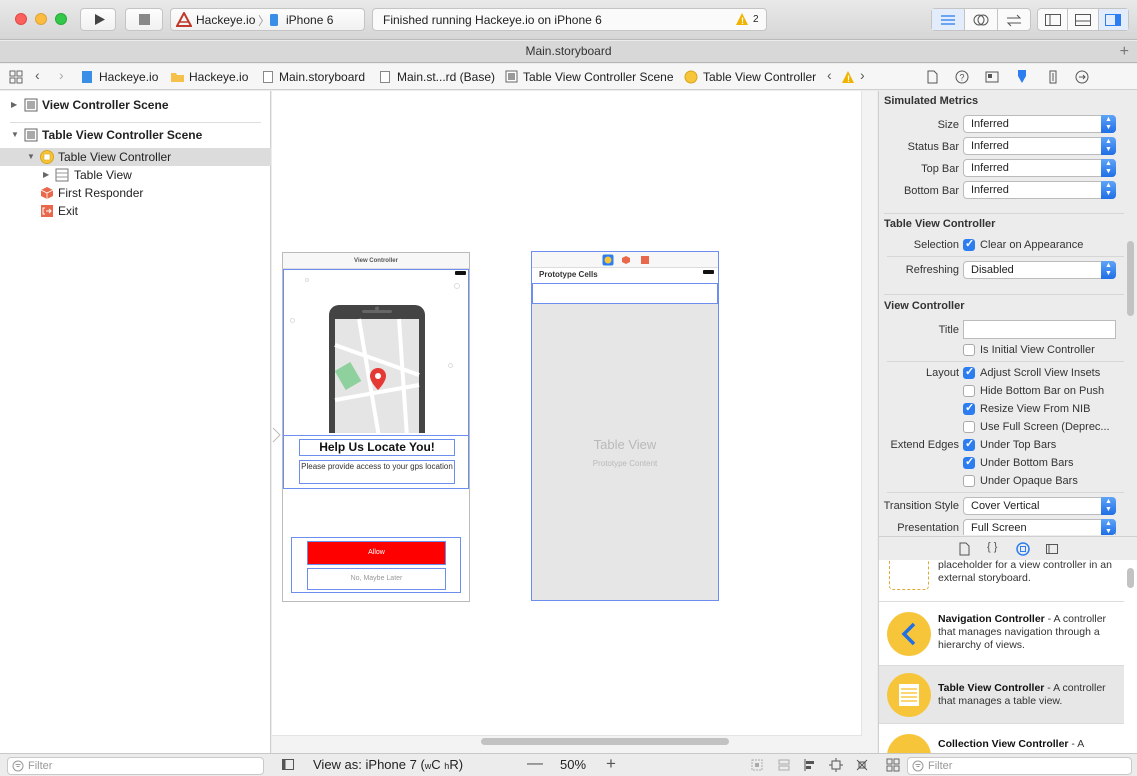 The image size is (1137, 776). I want to click on add-tab-icon: +, so click(1124, 51).